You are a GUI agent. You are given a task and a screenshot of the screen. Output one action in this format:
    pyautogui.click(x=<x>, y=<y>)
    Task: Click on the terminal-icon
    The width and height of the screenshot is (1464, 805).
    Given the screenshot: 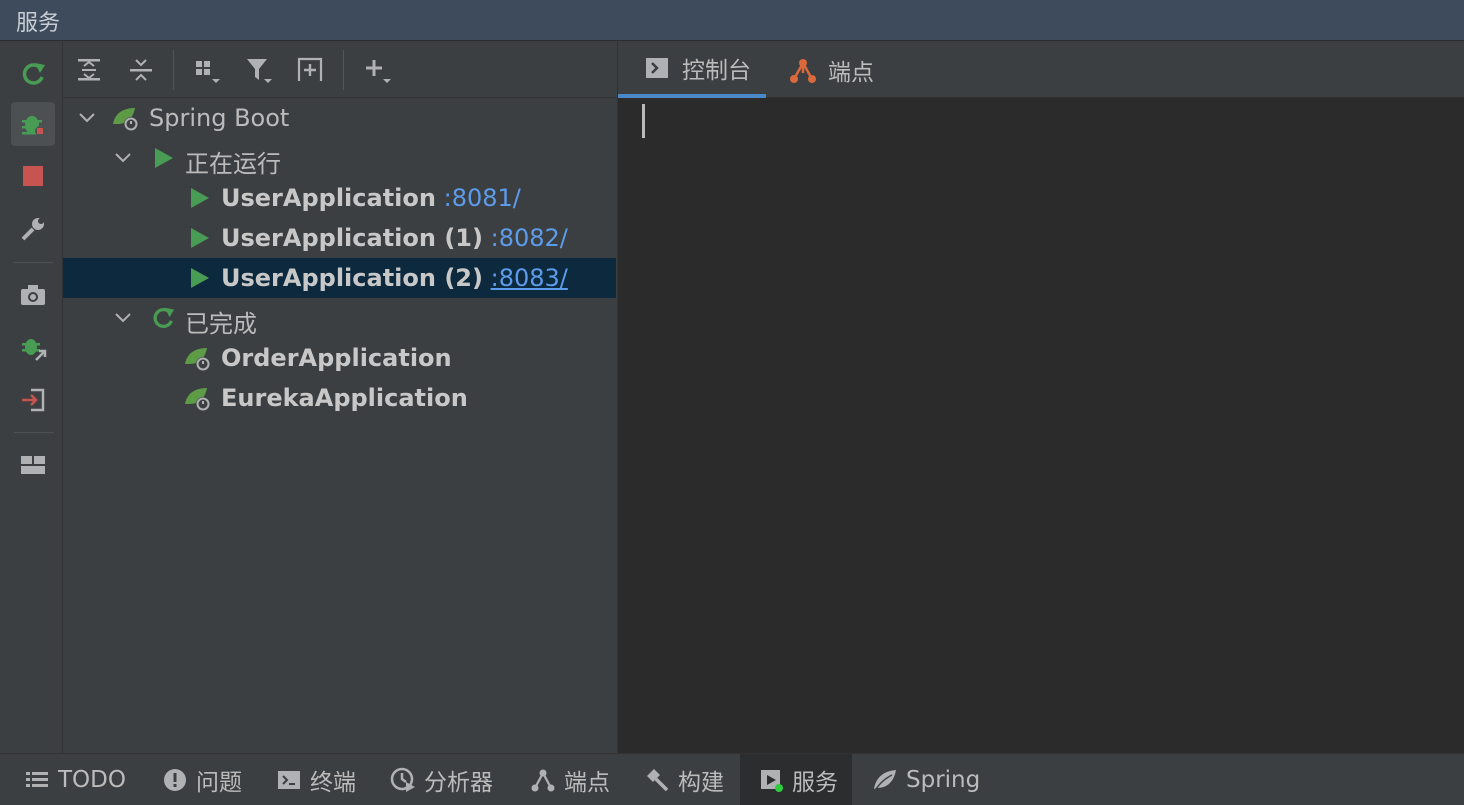 What is the action you would take?
    pyautogui.click(x=289, y=780)
    